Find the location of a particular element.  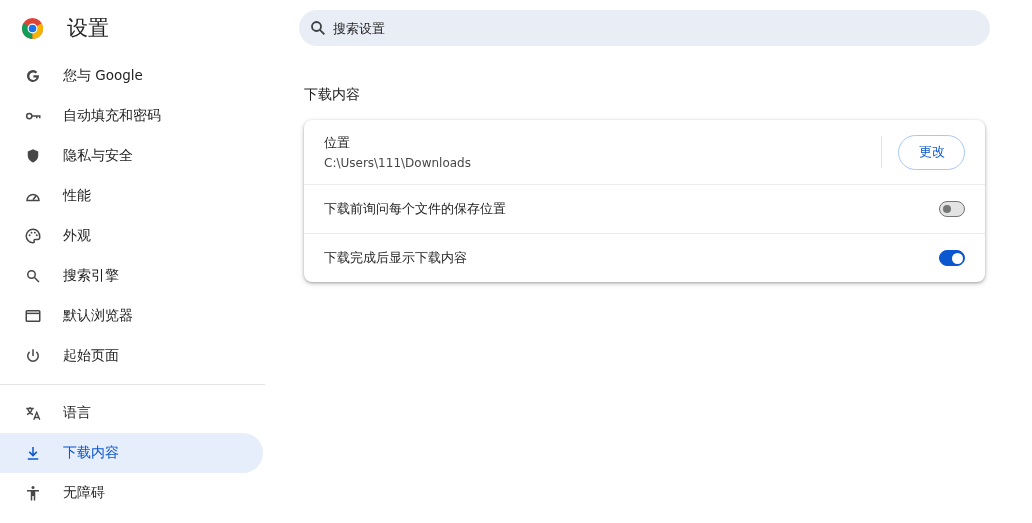

search-field: 搜索设置 is located at coordinates (644, 28).